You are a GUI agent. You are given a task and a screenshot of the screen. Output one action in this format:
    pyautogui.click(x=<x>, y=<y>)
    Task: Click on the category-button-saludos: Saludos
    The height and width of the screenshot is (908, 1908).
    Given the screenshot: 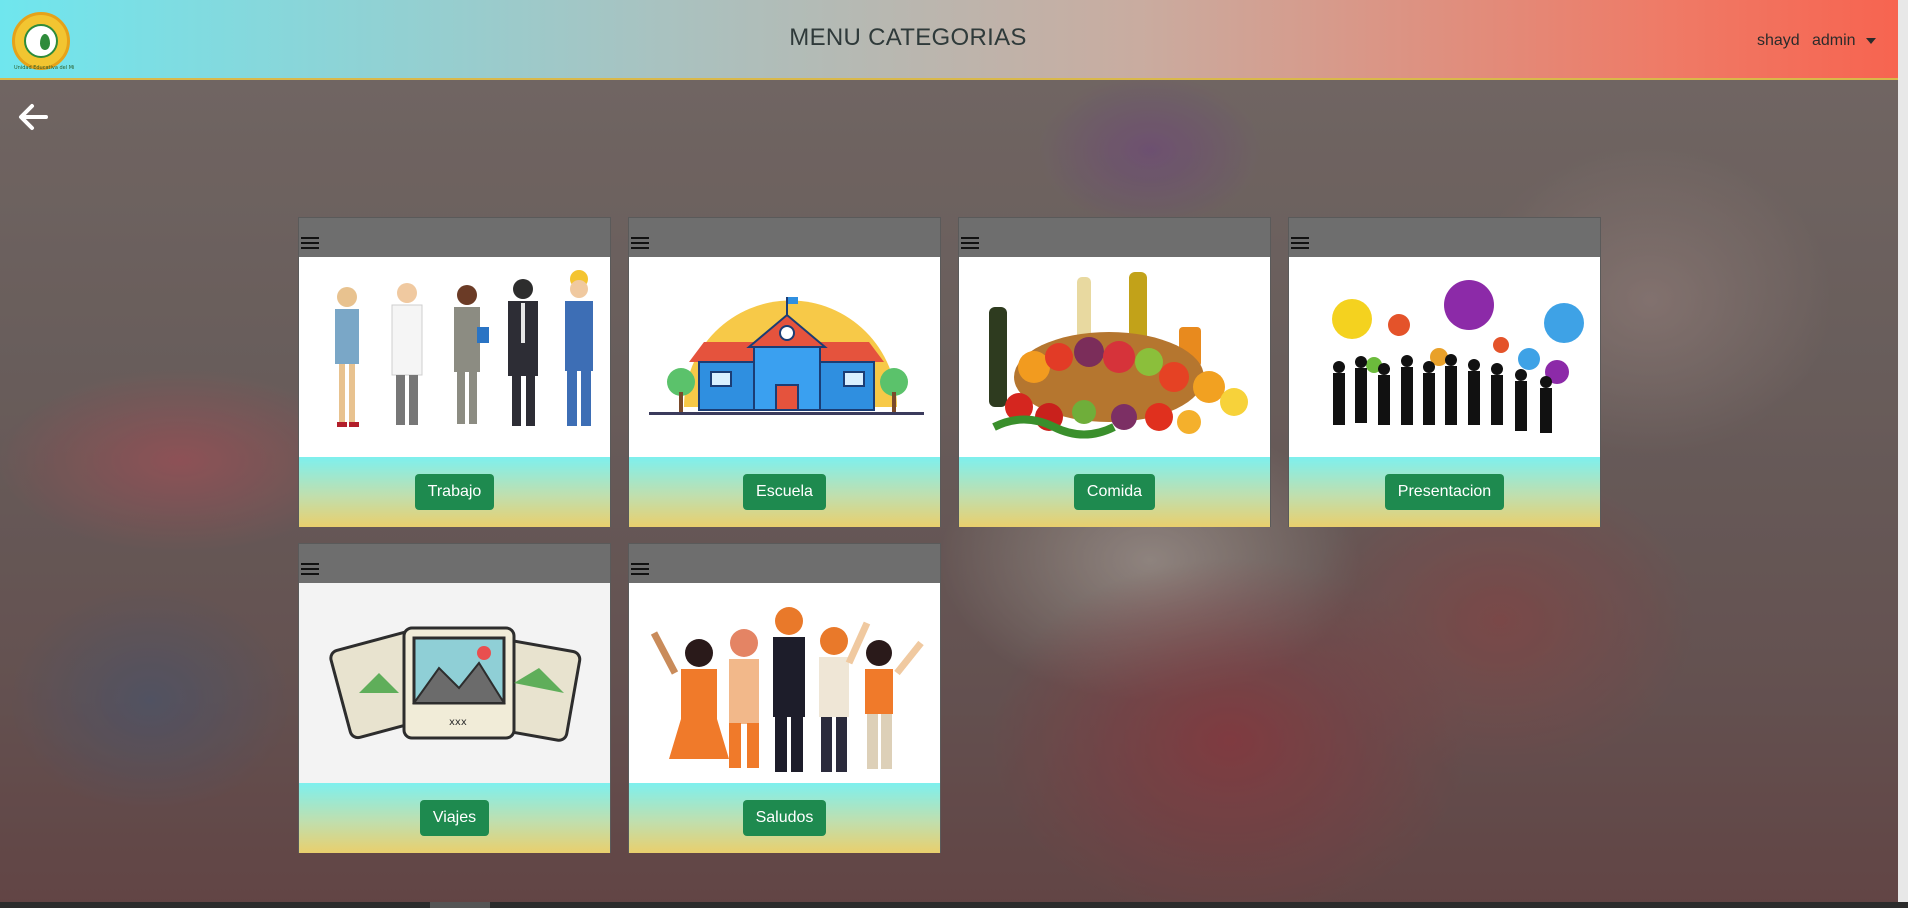 What is the action you would take?
    pyautogui.click(x=784, y=818)
    